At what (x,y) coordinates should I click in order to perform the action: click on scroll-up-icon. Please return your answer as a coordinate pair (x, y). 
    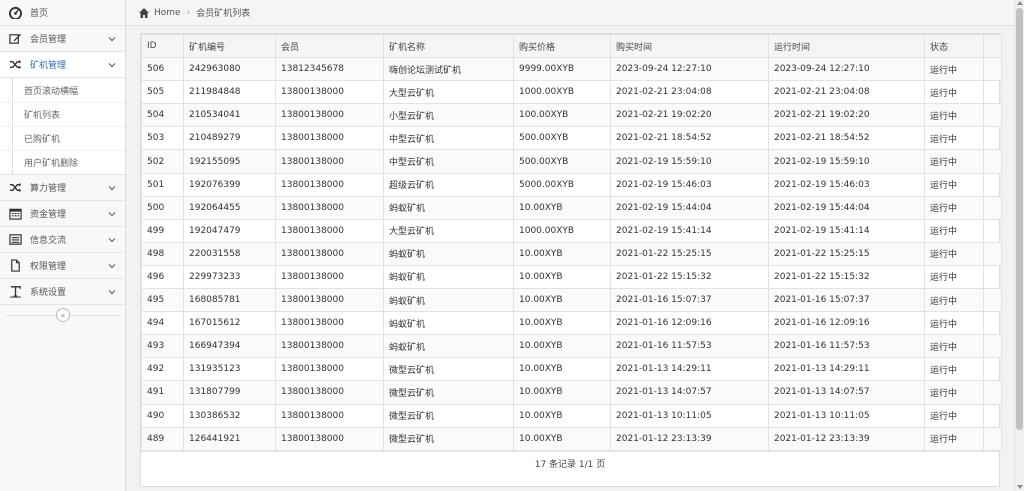
    Looking at the image, I should click on (1020, 3).